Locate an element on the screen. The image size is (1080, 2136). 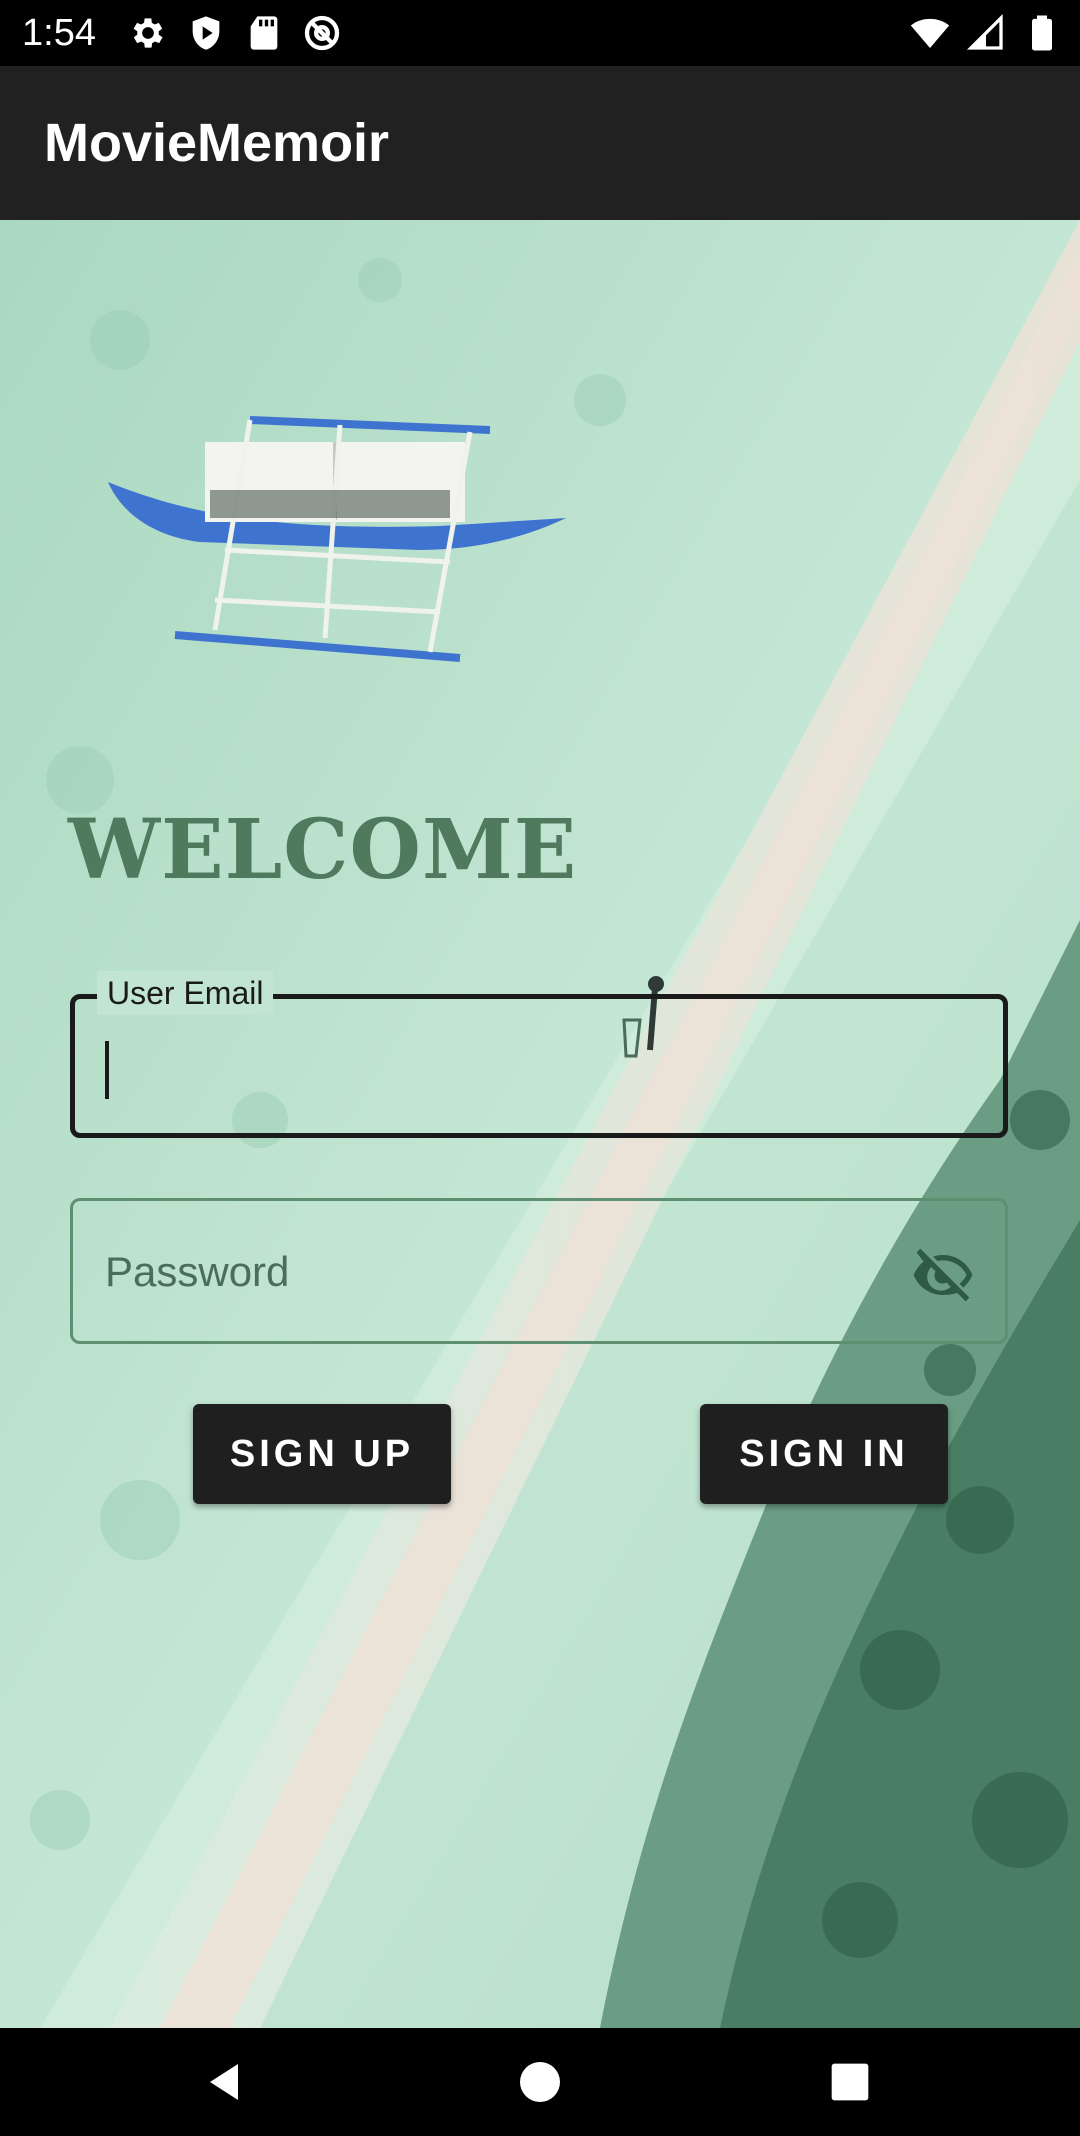
navigation-bar is located at coordinates (540, 2082).